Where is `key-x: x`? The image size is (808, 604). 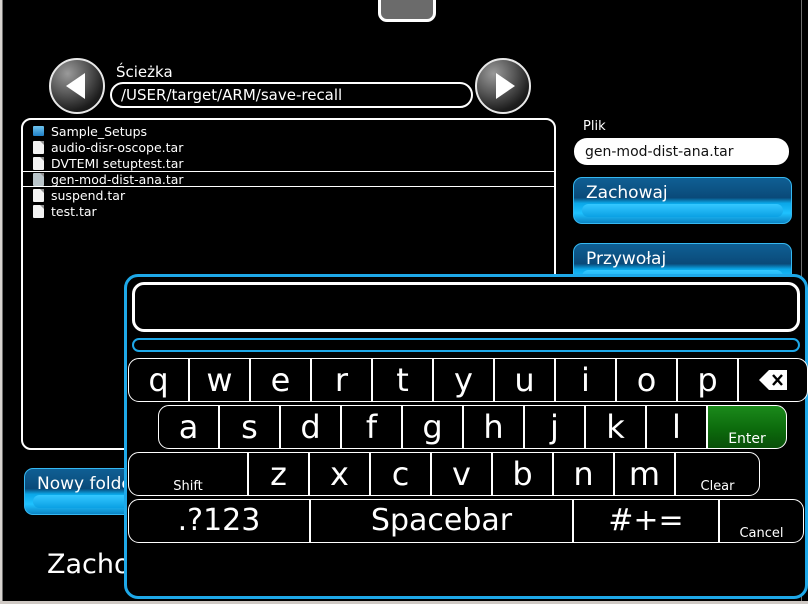
key-x: x is located at coordinates (339, 474).